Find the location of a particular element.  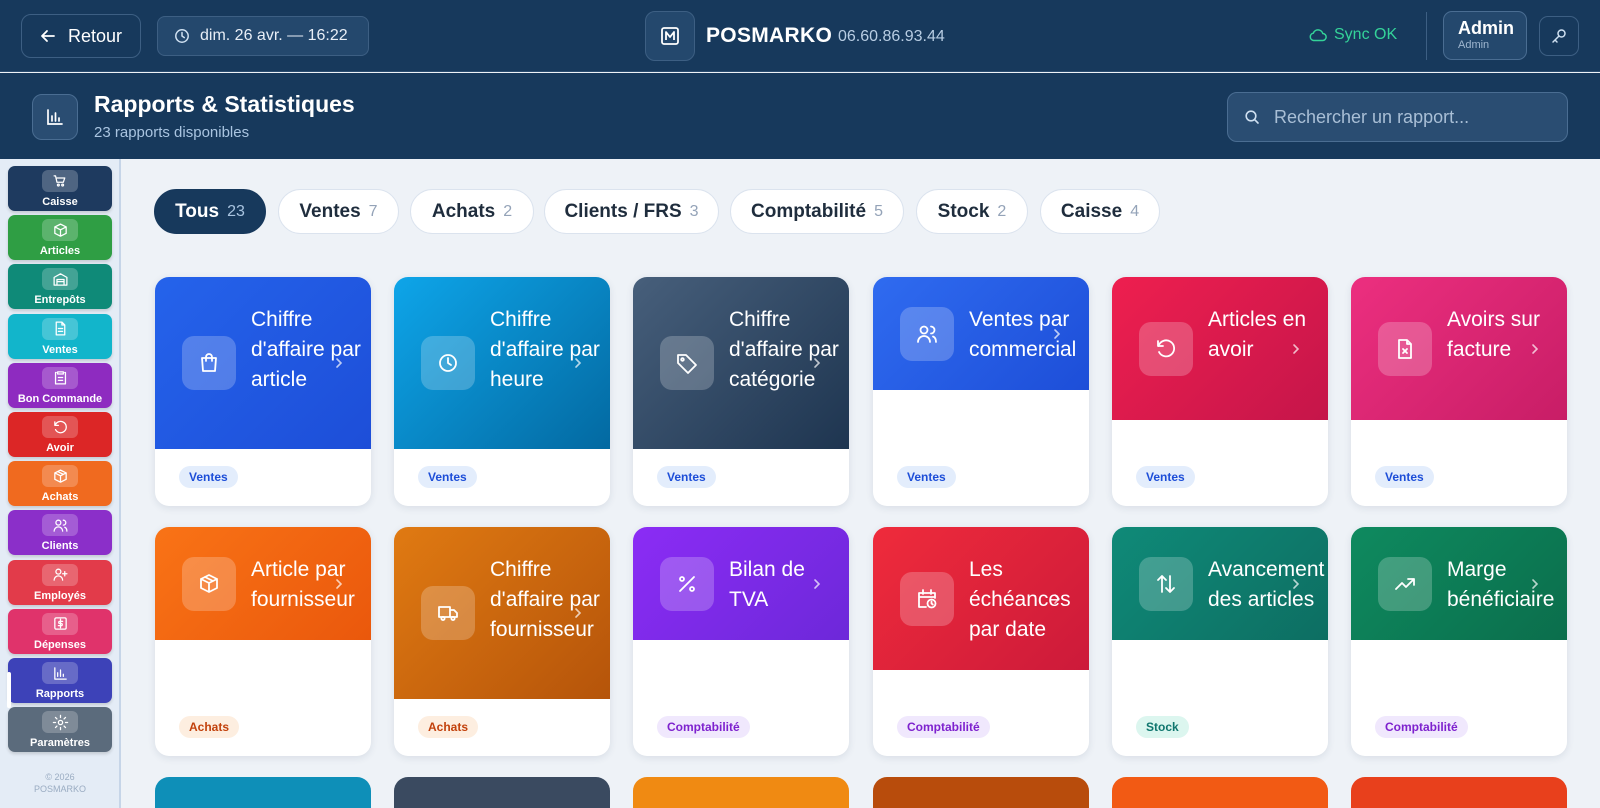

report-card: Chiffre d'affaire par article Ventes is located at coordinates (263, 391).